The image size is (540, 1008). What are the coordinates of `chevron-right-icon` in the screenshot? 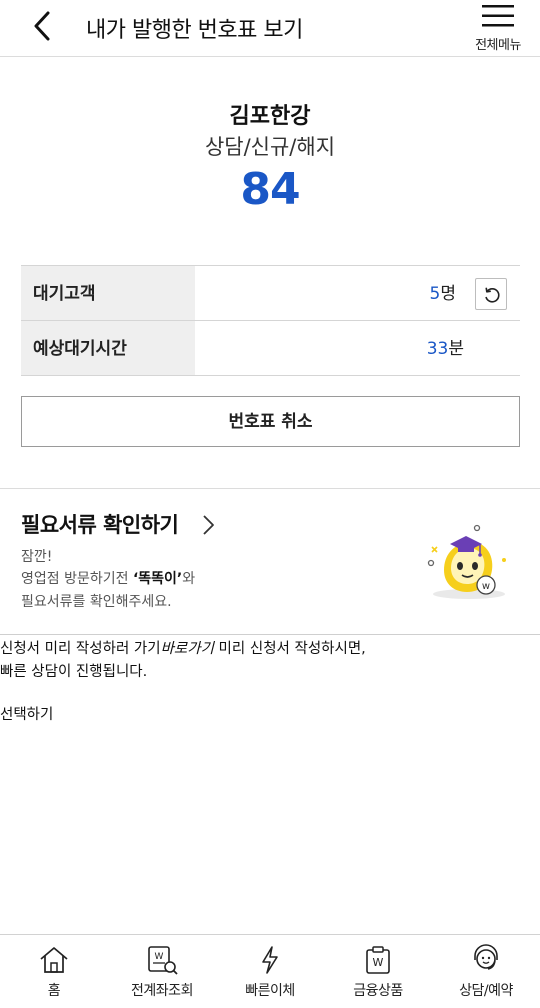 It's located at (208, 525).